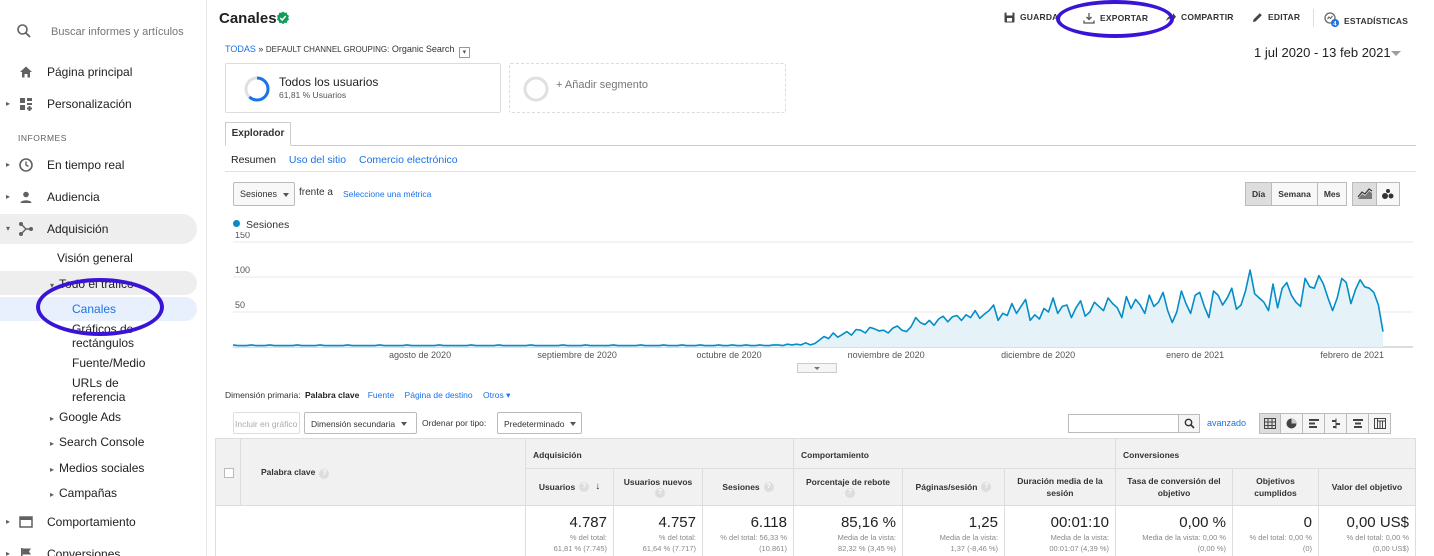 The image size is (1434, 556). I want to click on sidebar-item-campaigns: ▸ Campañas, so click(83, 493).